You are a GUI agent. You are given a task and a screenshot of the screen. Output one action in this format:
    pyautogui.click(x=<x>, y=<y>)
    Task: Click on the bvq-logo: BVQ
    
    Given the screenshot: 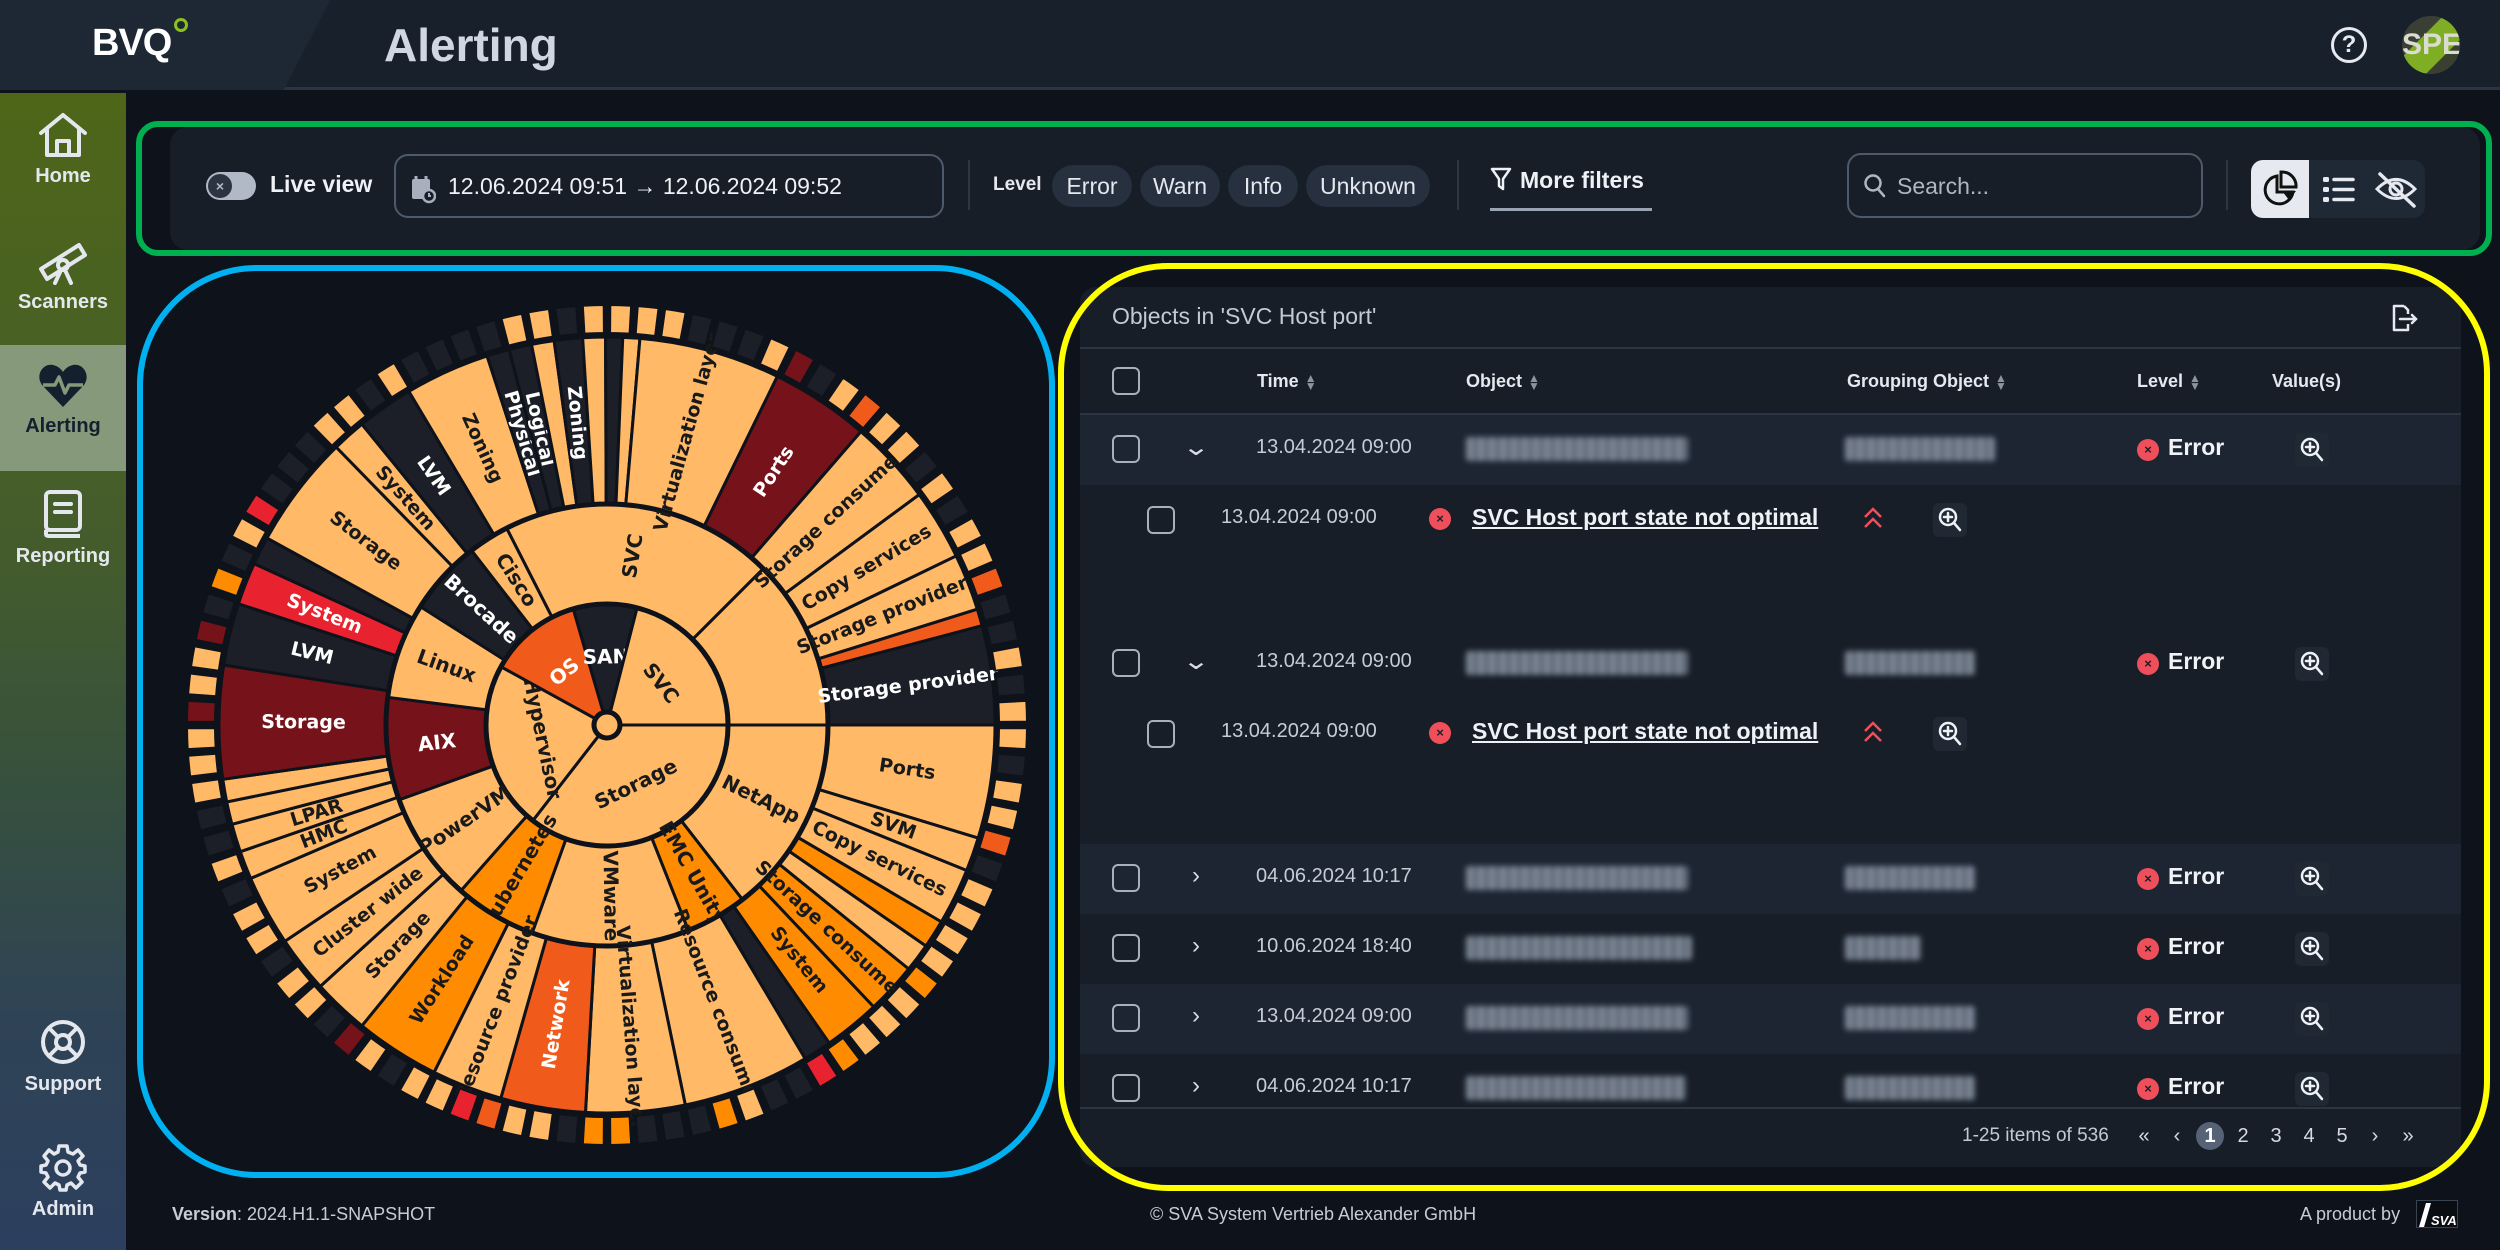 What is the action you would take?
    pyautogui.click(x=132, y=43)
    